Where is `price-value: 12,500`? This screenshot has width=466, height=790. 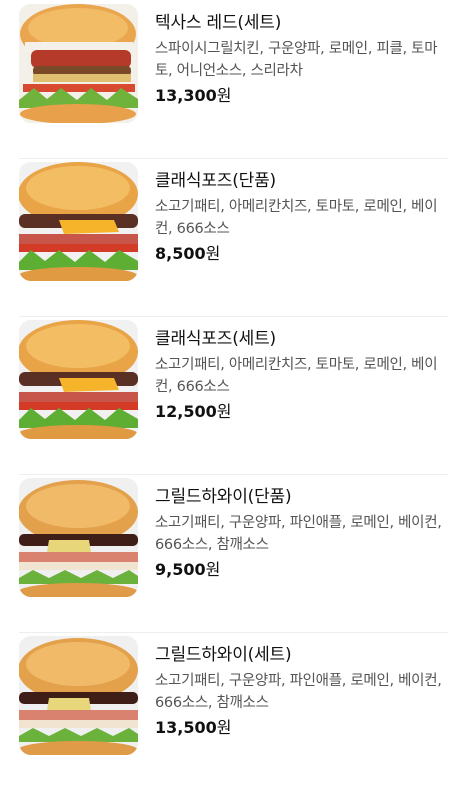 price-value: 12,500 is located at coordinates (186, 411).